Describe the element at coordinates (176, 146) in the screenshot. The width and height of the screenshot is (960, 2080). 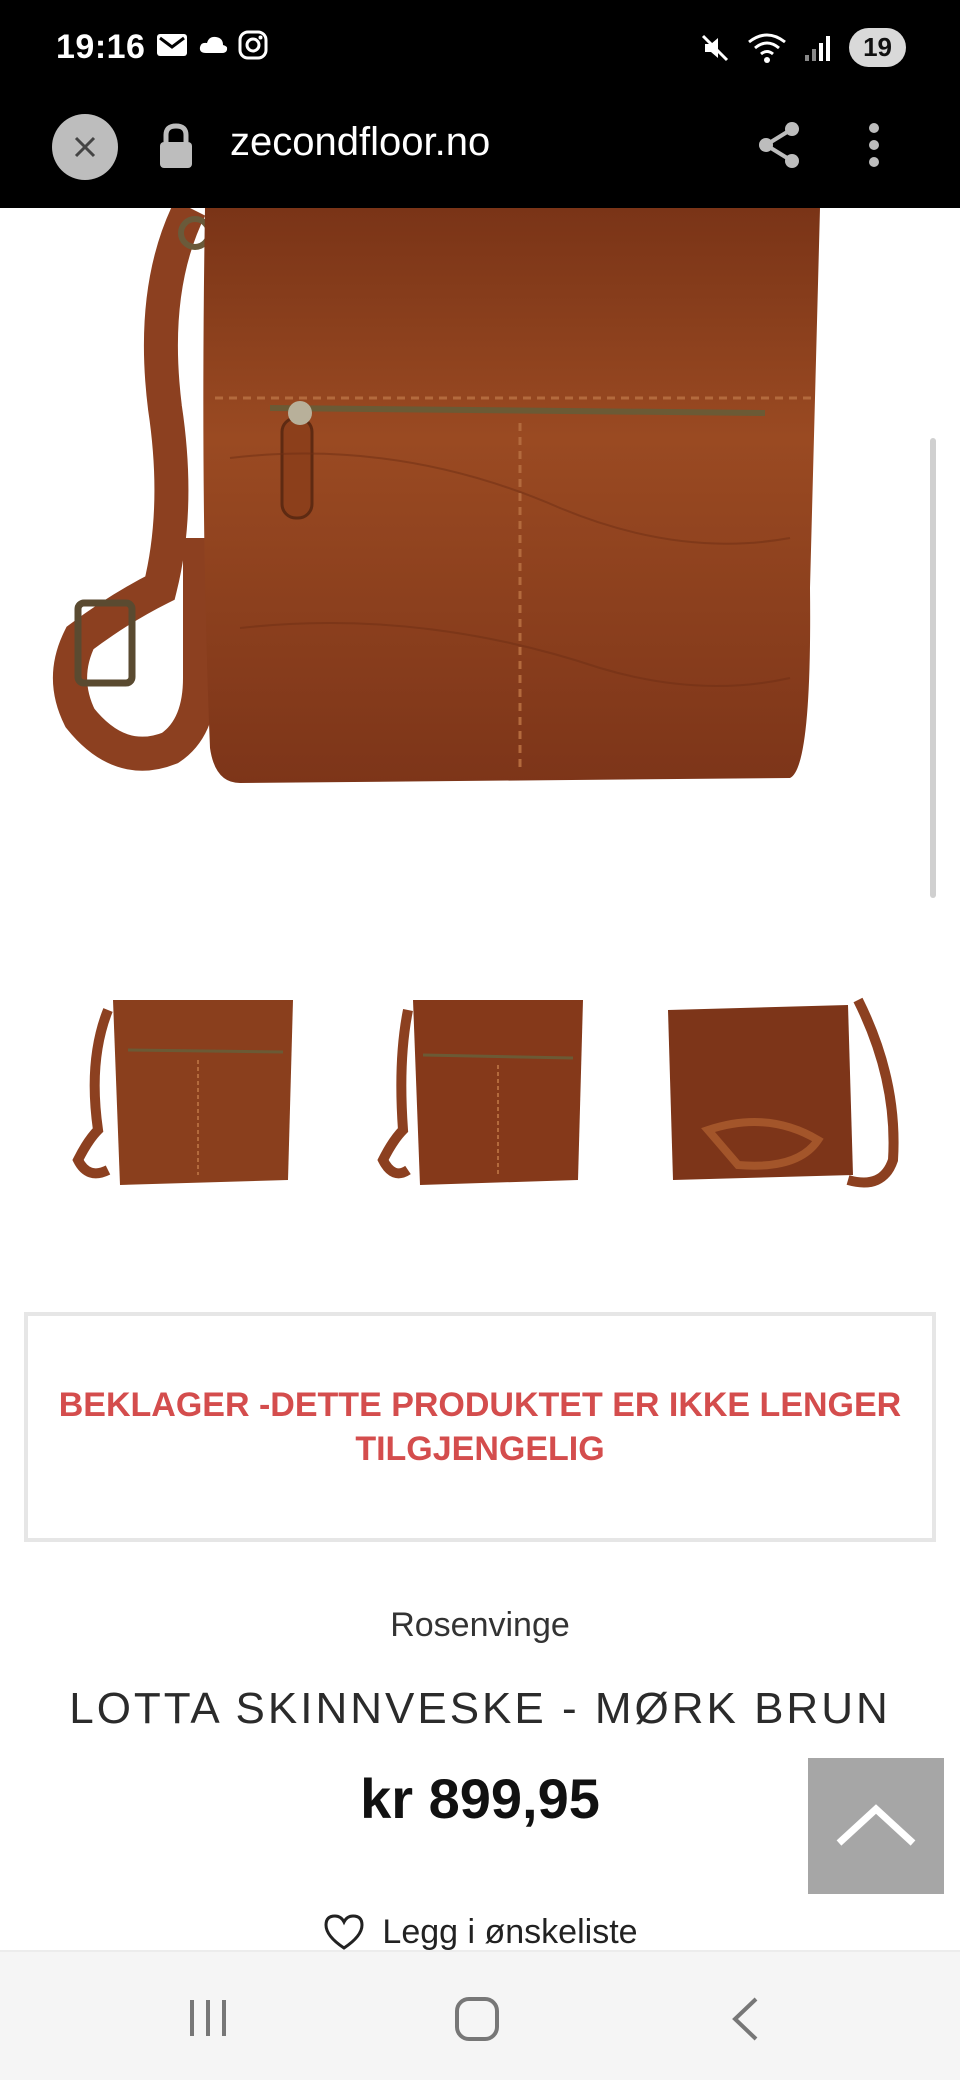
I see `lock-icon` at that location.